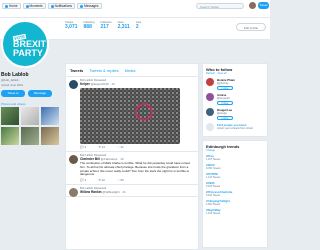 The image size is (320, 250). What do you see at coordinates (137, 147) in the screenshot?
I see `tweet-actions: 💬 2 ⟲ 14 ♡ 31` at bounding box center [137, 147].